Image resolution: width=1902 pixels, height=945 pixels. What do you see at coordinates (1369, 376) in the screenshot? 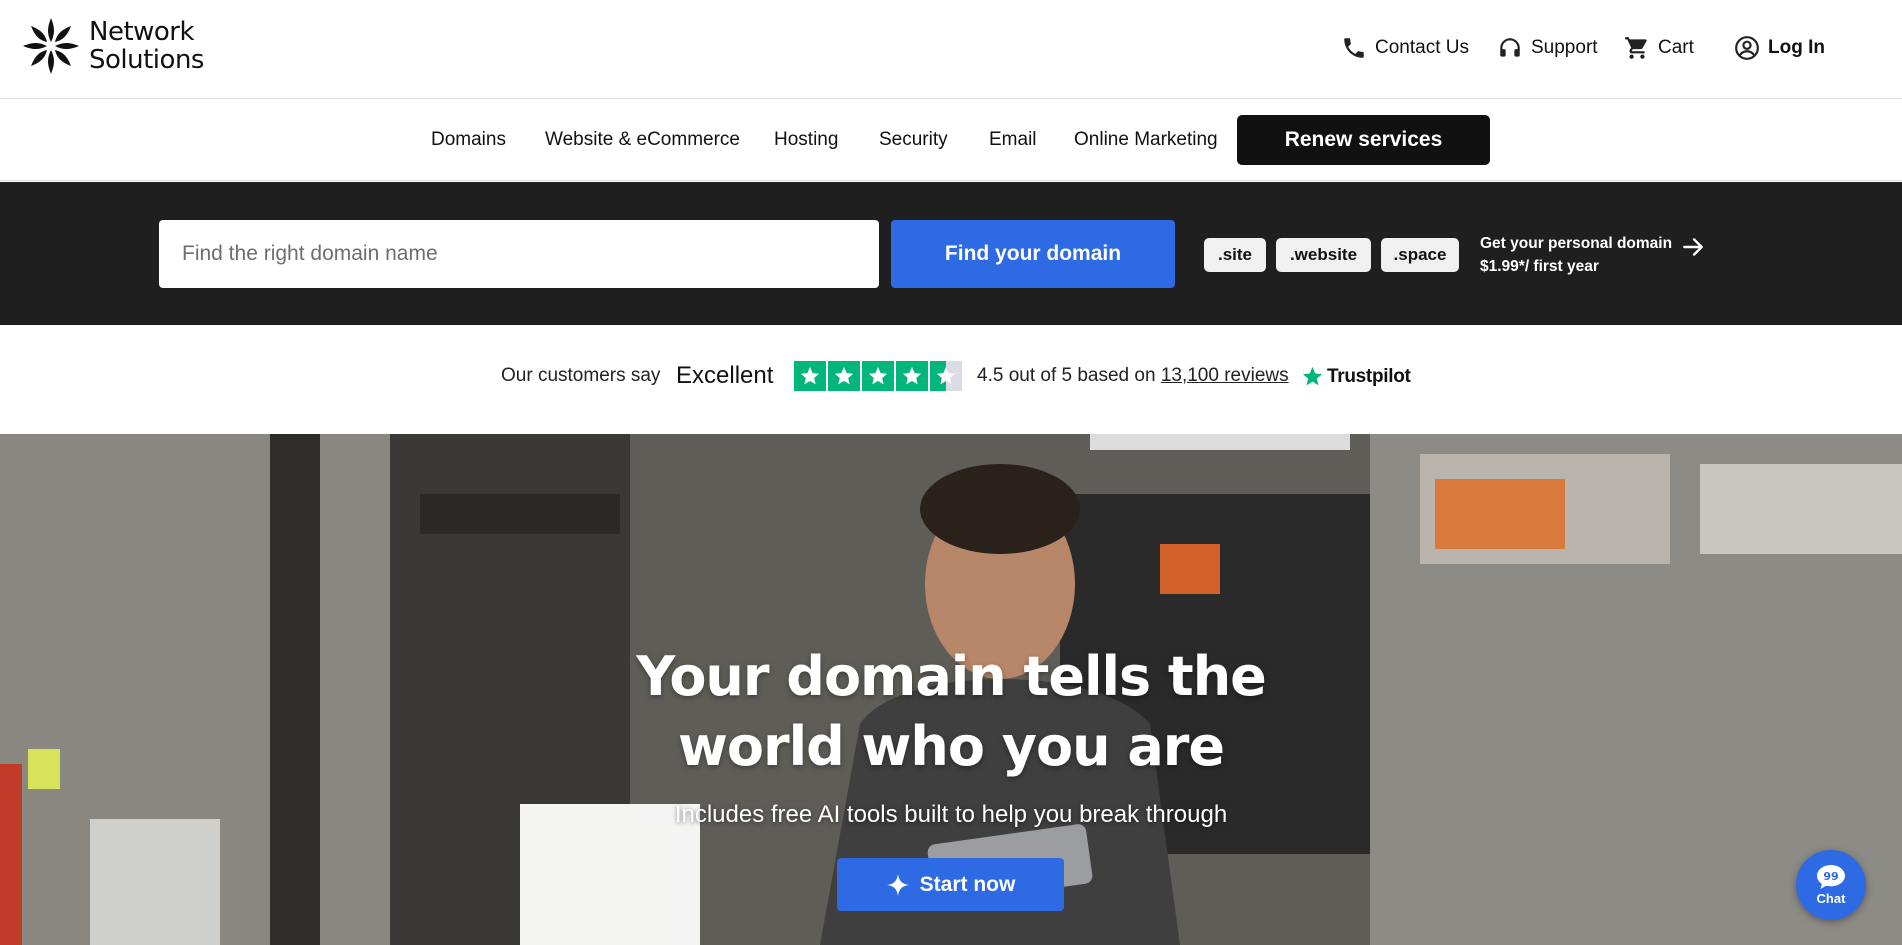
I see `trustpilot-brand: Trustpilot` at bounding box center [1369, 376].